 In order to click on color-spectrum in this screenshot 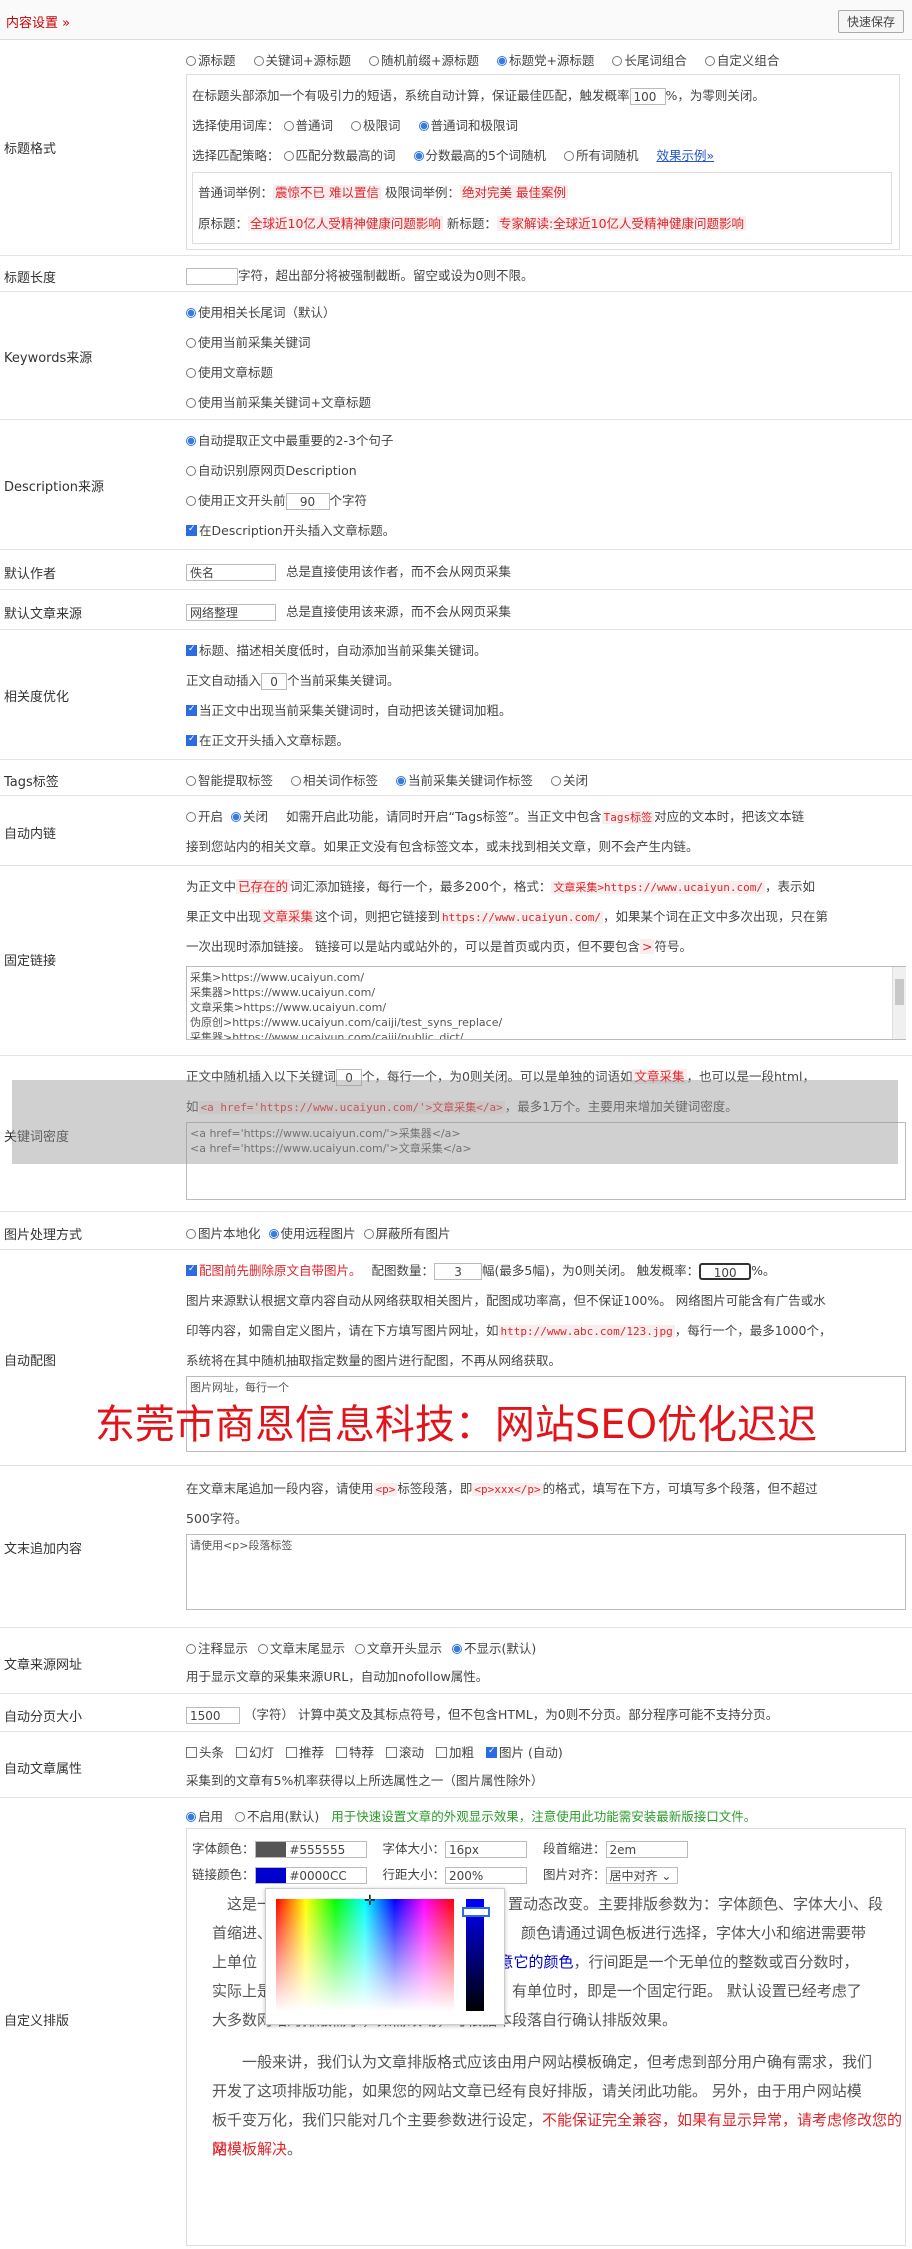, I will do `click(365, 1955)`.